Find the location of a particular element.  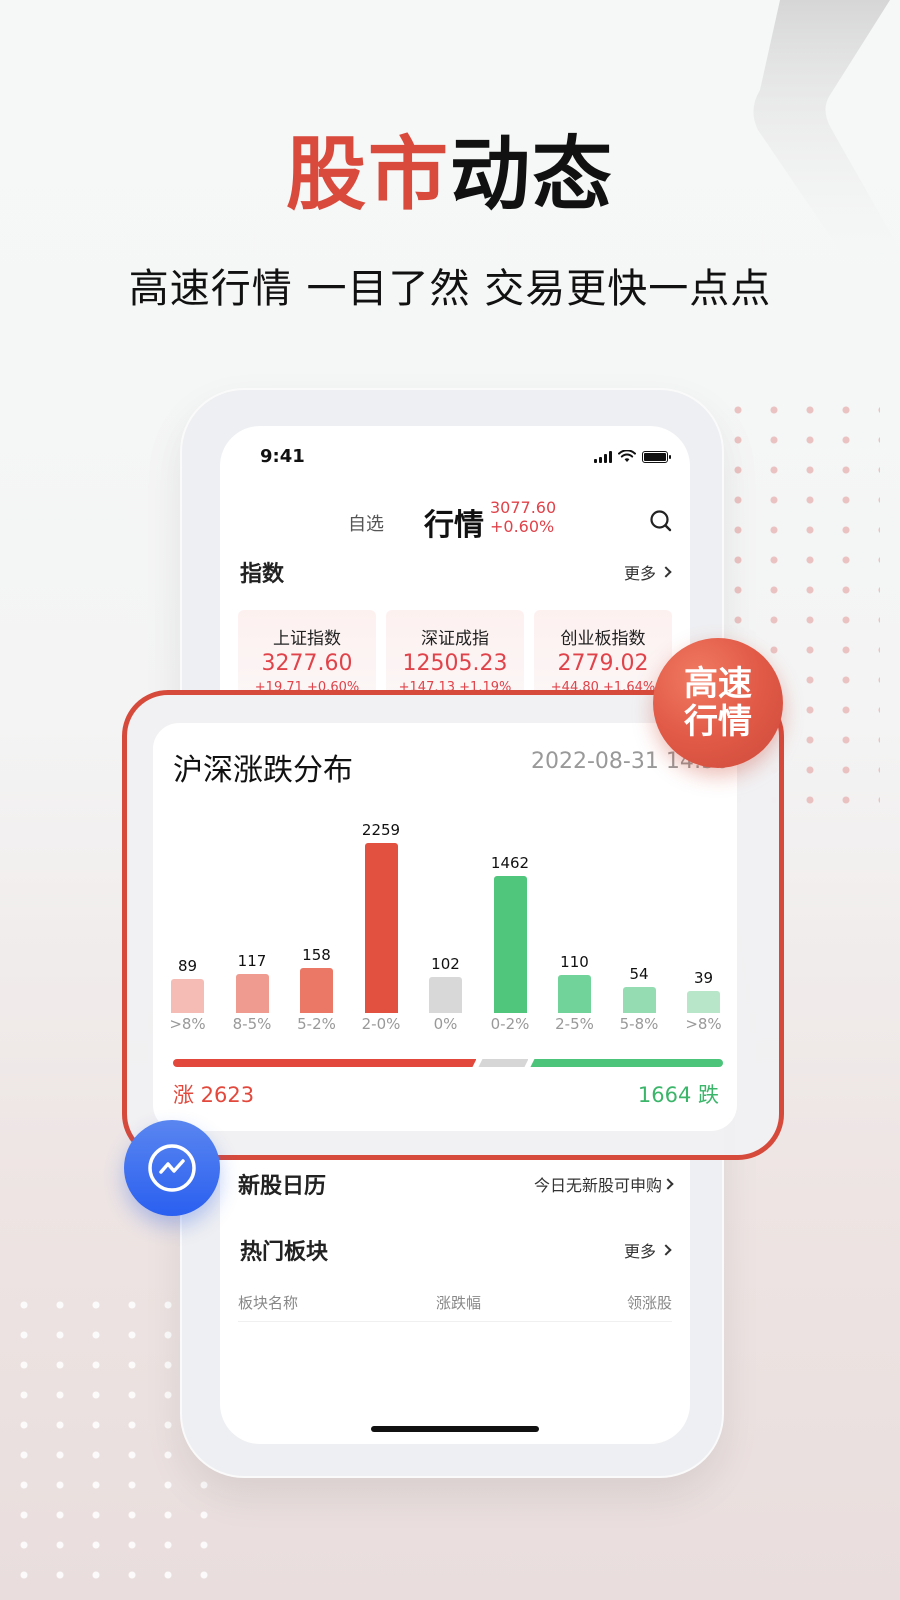

indices-more-label: 更多 is located at coordinates (639, 573).